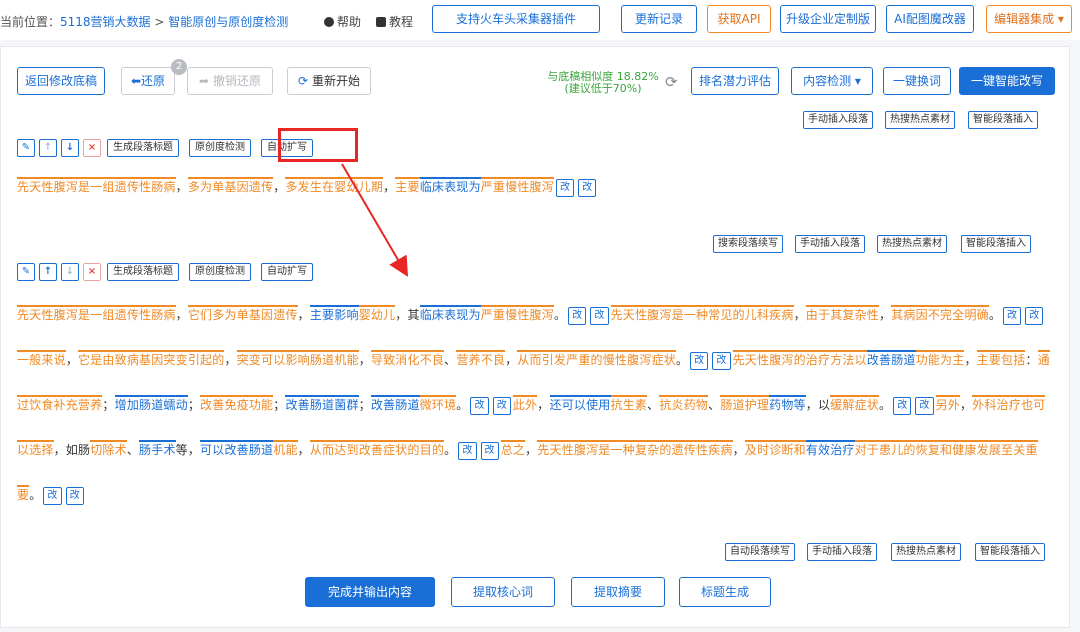  Describe the element at coordinates (383, 448) in the screenshot. I see `synonym-word: 改善症状` at that location.